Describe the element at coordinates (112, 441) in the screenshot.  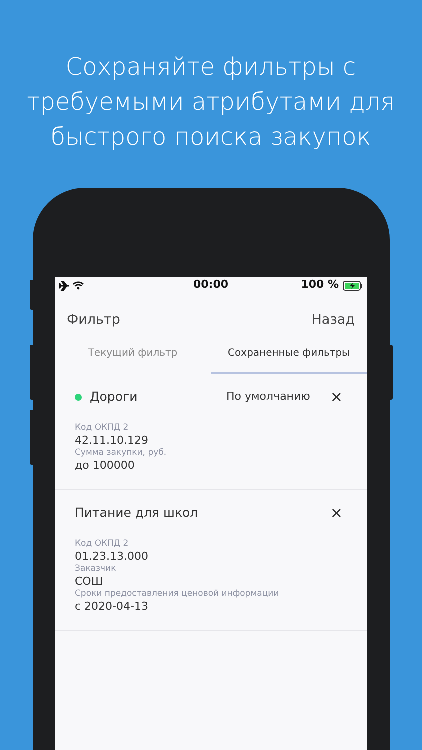
I see `field-value: 42.11.10.129` at that location.